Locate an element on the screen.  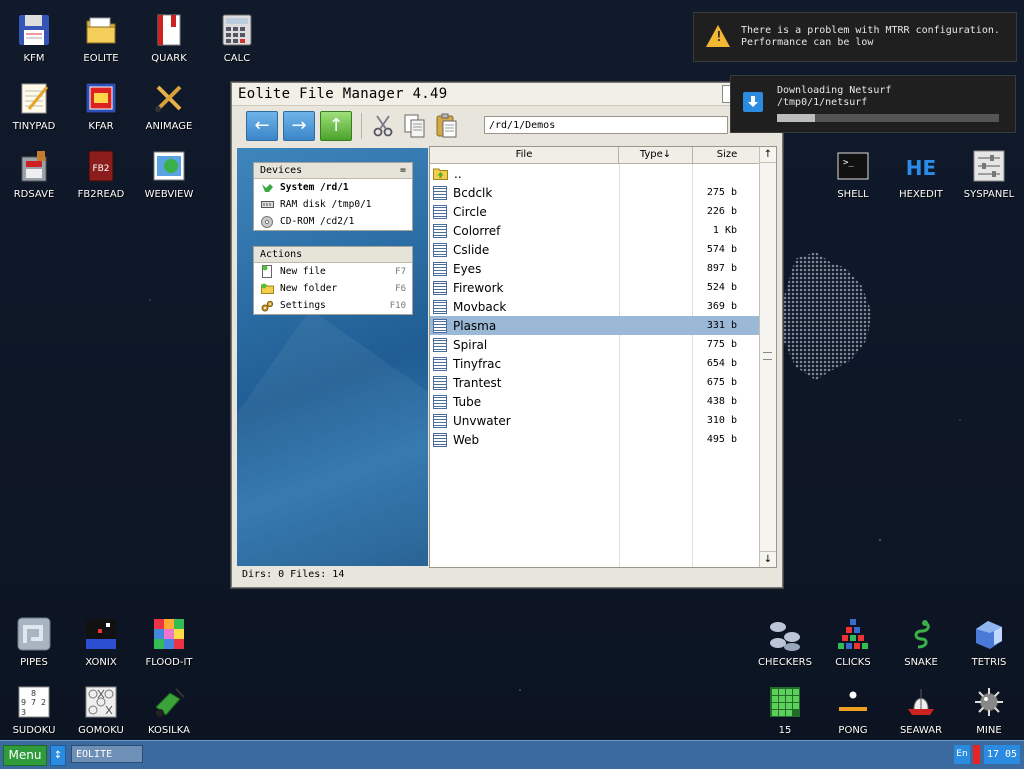
file-row: Eyes 897 b is located at coordinates (603, 268).